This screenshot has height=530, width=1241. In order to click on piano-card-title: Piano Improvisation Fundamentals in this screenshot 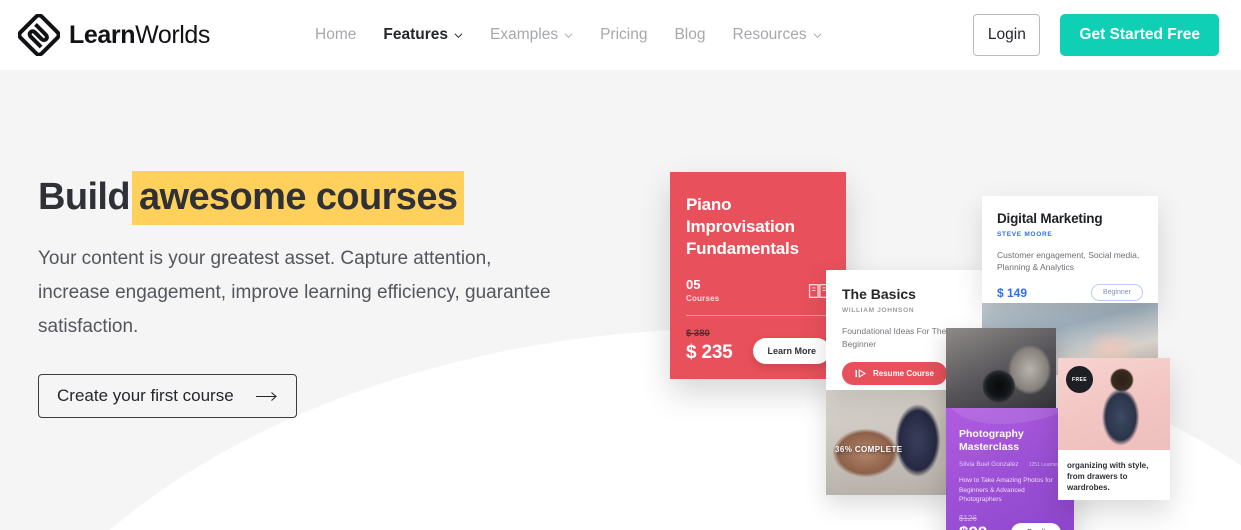, I will do `click(742, 226)`.